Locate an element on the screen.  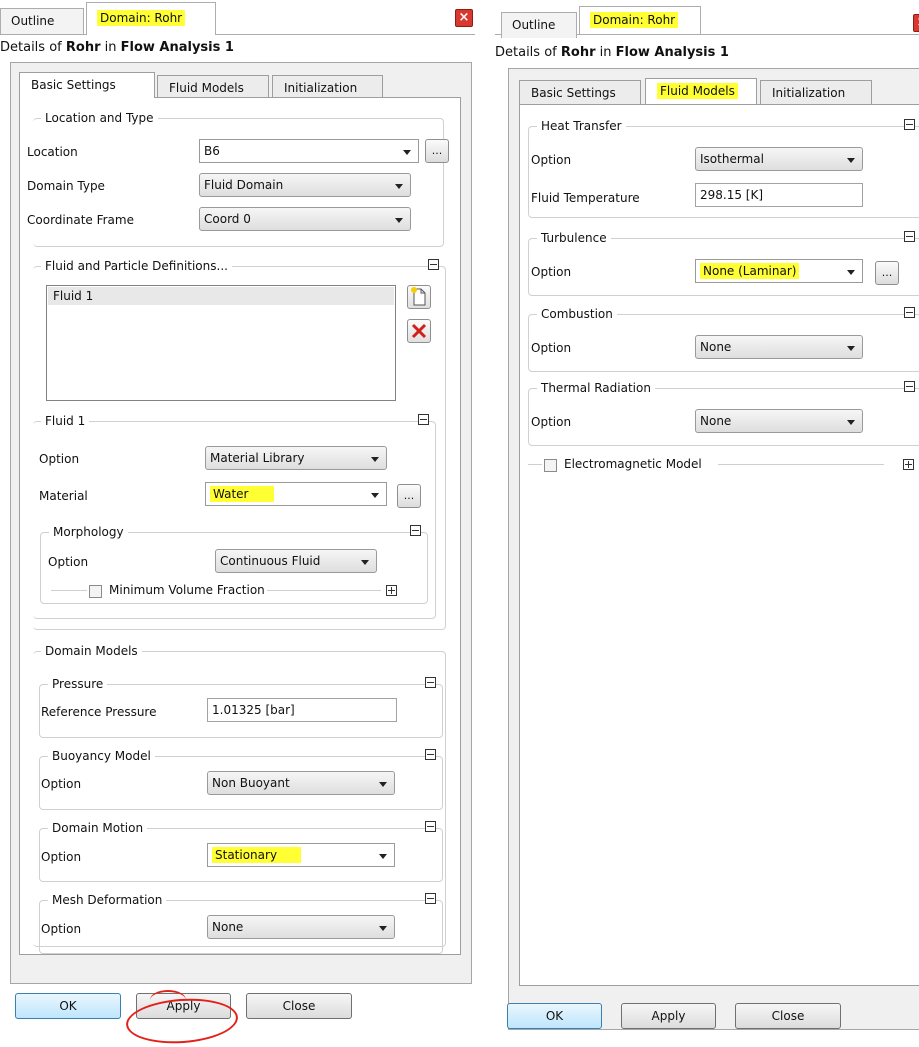
min-volume-fraction-row: Minimum Volume Fraction is located at coordinates (236, 591).